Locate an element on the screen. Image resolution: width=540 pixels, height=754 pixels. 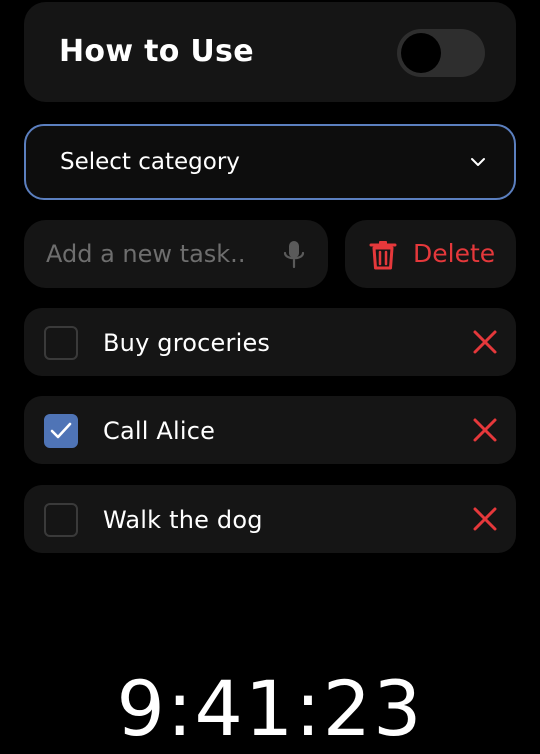
task-input is located at coordinates (164, 254).